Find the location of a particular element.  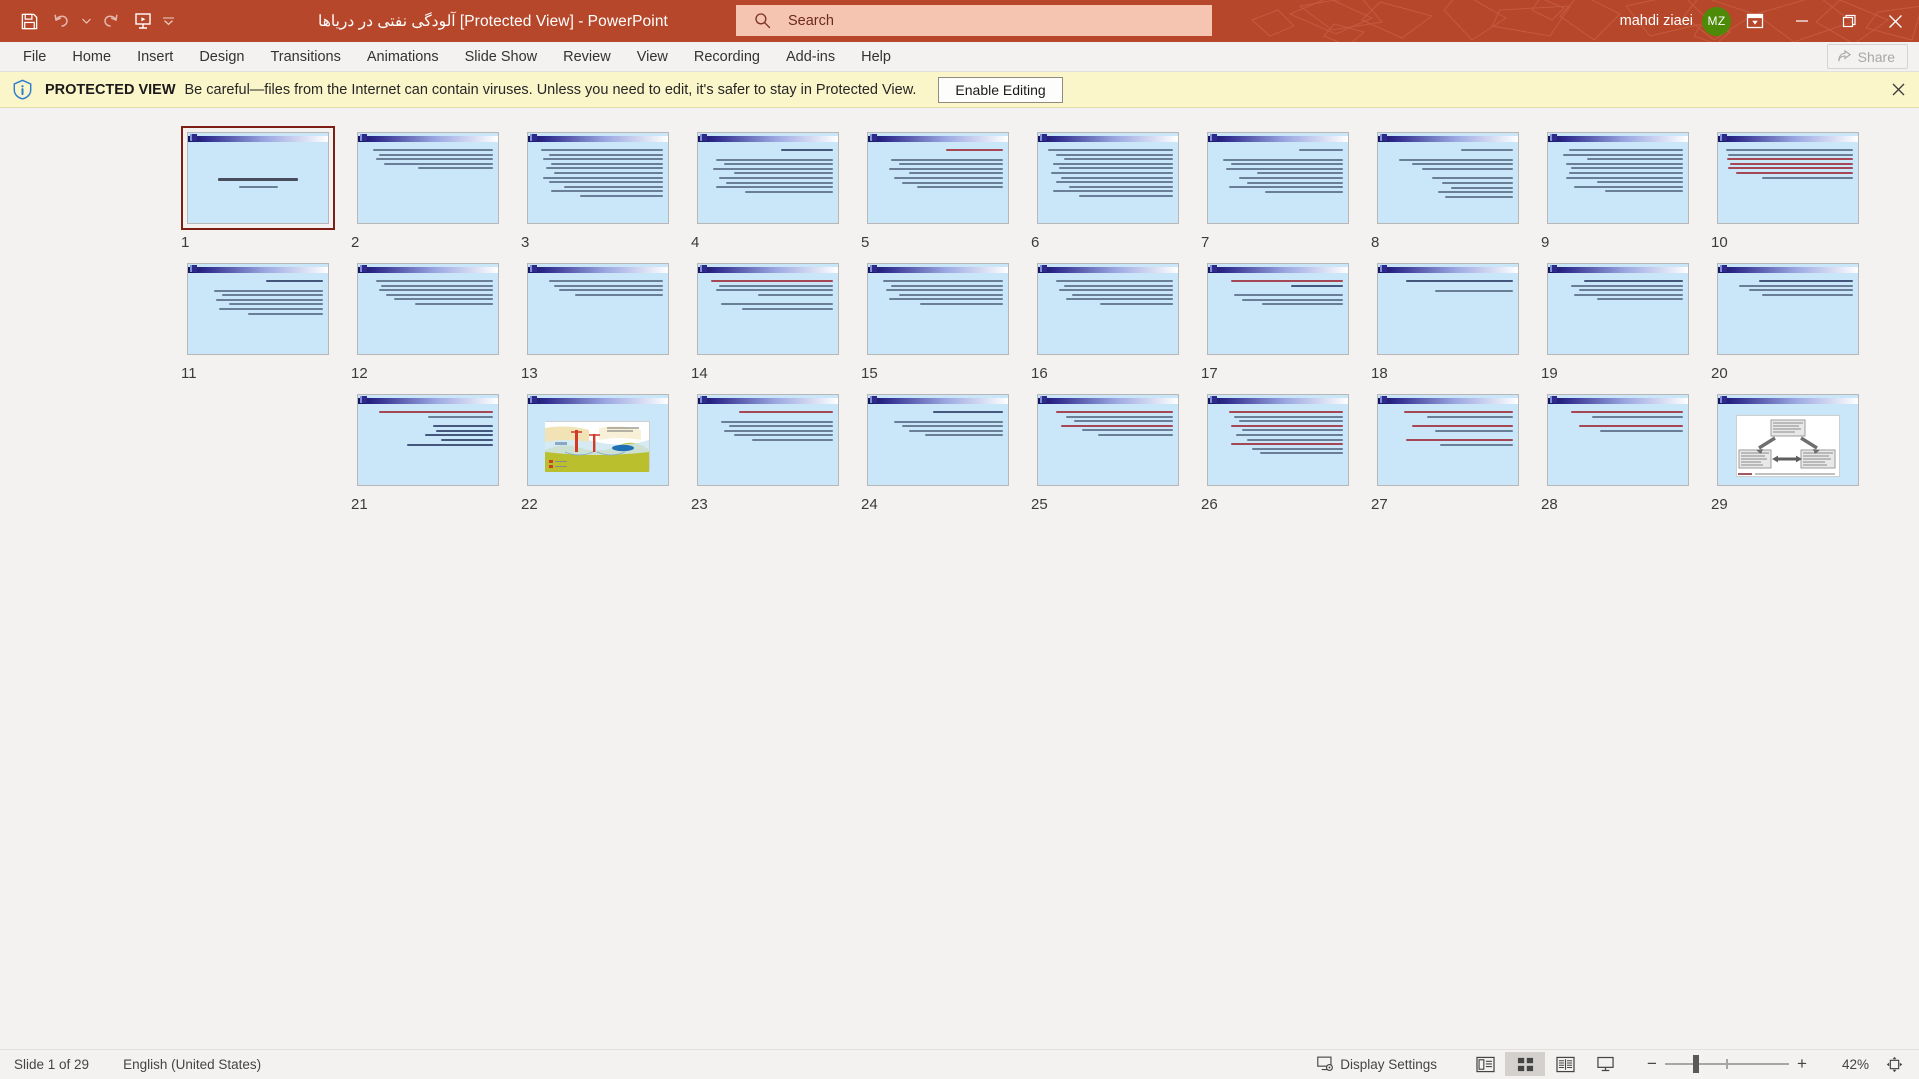

slide-thumbnail-15: 15 is located at coordinates (938, 322).